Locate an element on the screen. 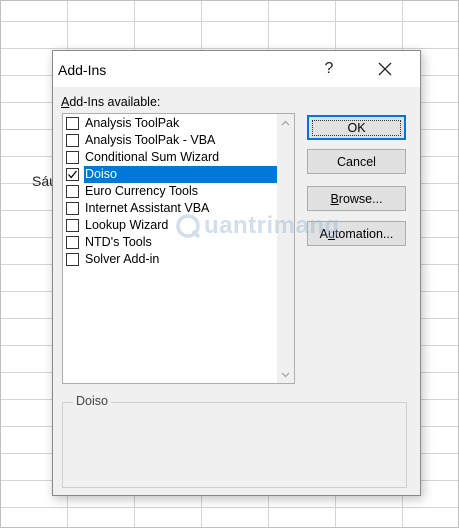 The height and width of the screenshot is (528, 459). list-item: Internet Assistant VBA is located at coordinates (171, 208).